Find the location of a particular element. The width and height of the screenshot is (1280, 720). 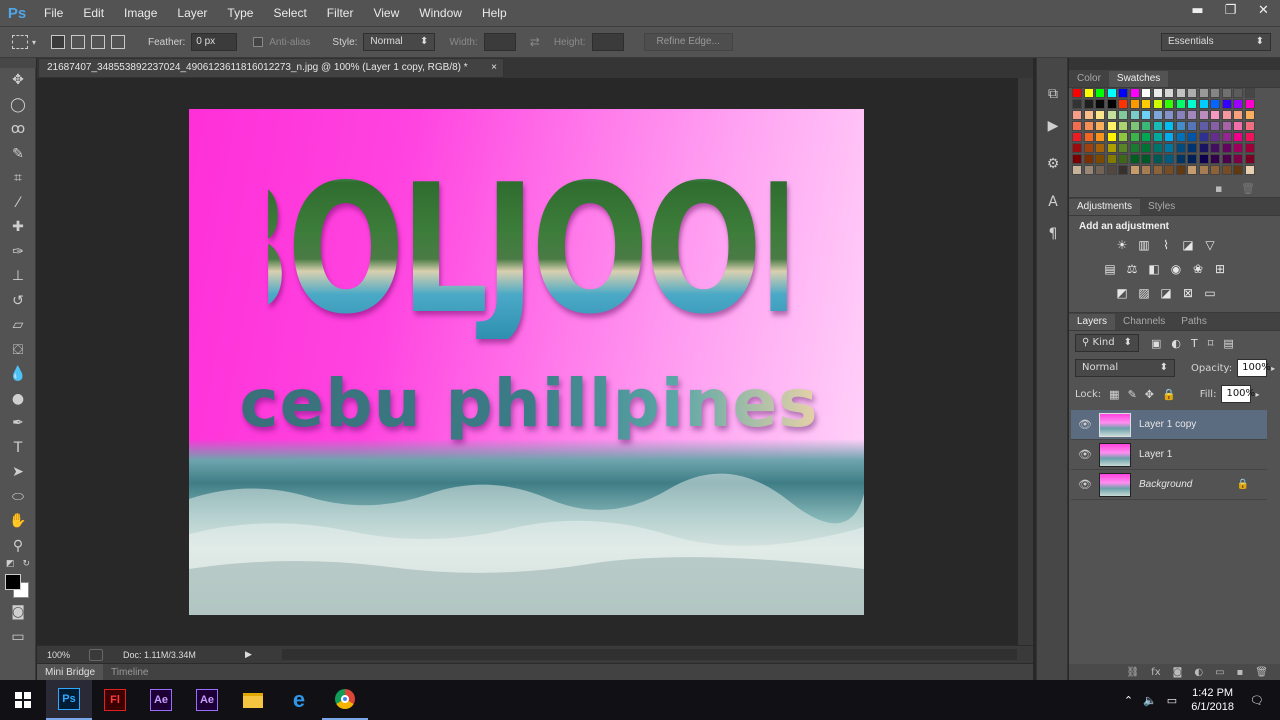

brightness-icon: ☀ is located at coordinates (1122, 245).